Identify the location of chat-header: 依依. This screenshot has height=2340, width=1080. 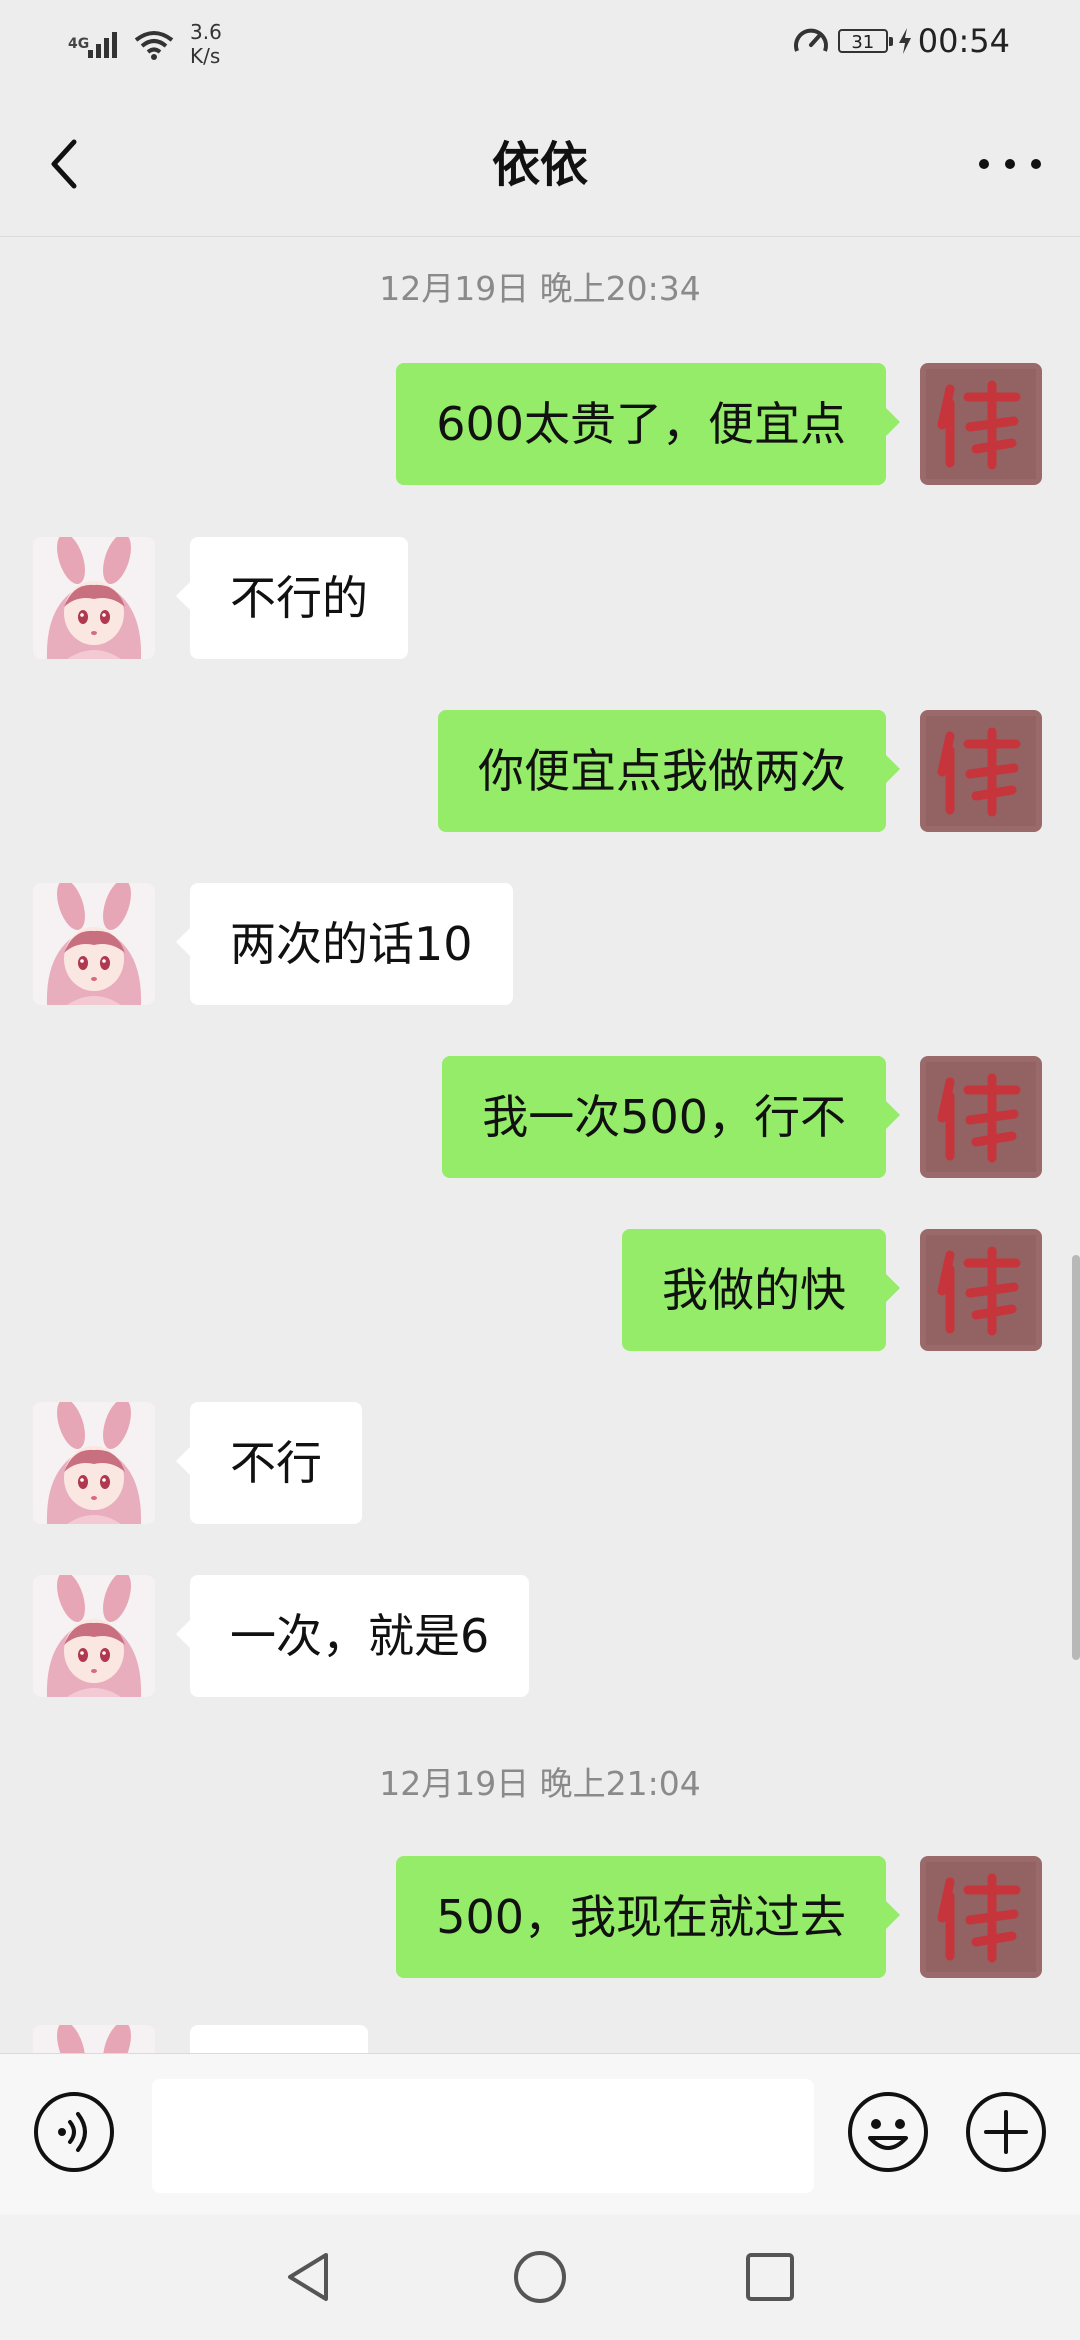
(540, 163).